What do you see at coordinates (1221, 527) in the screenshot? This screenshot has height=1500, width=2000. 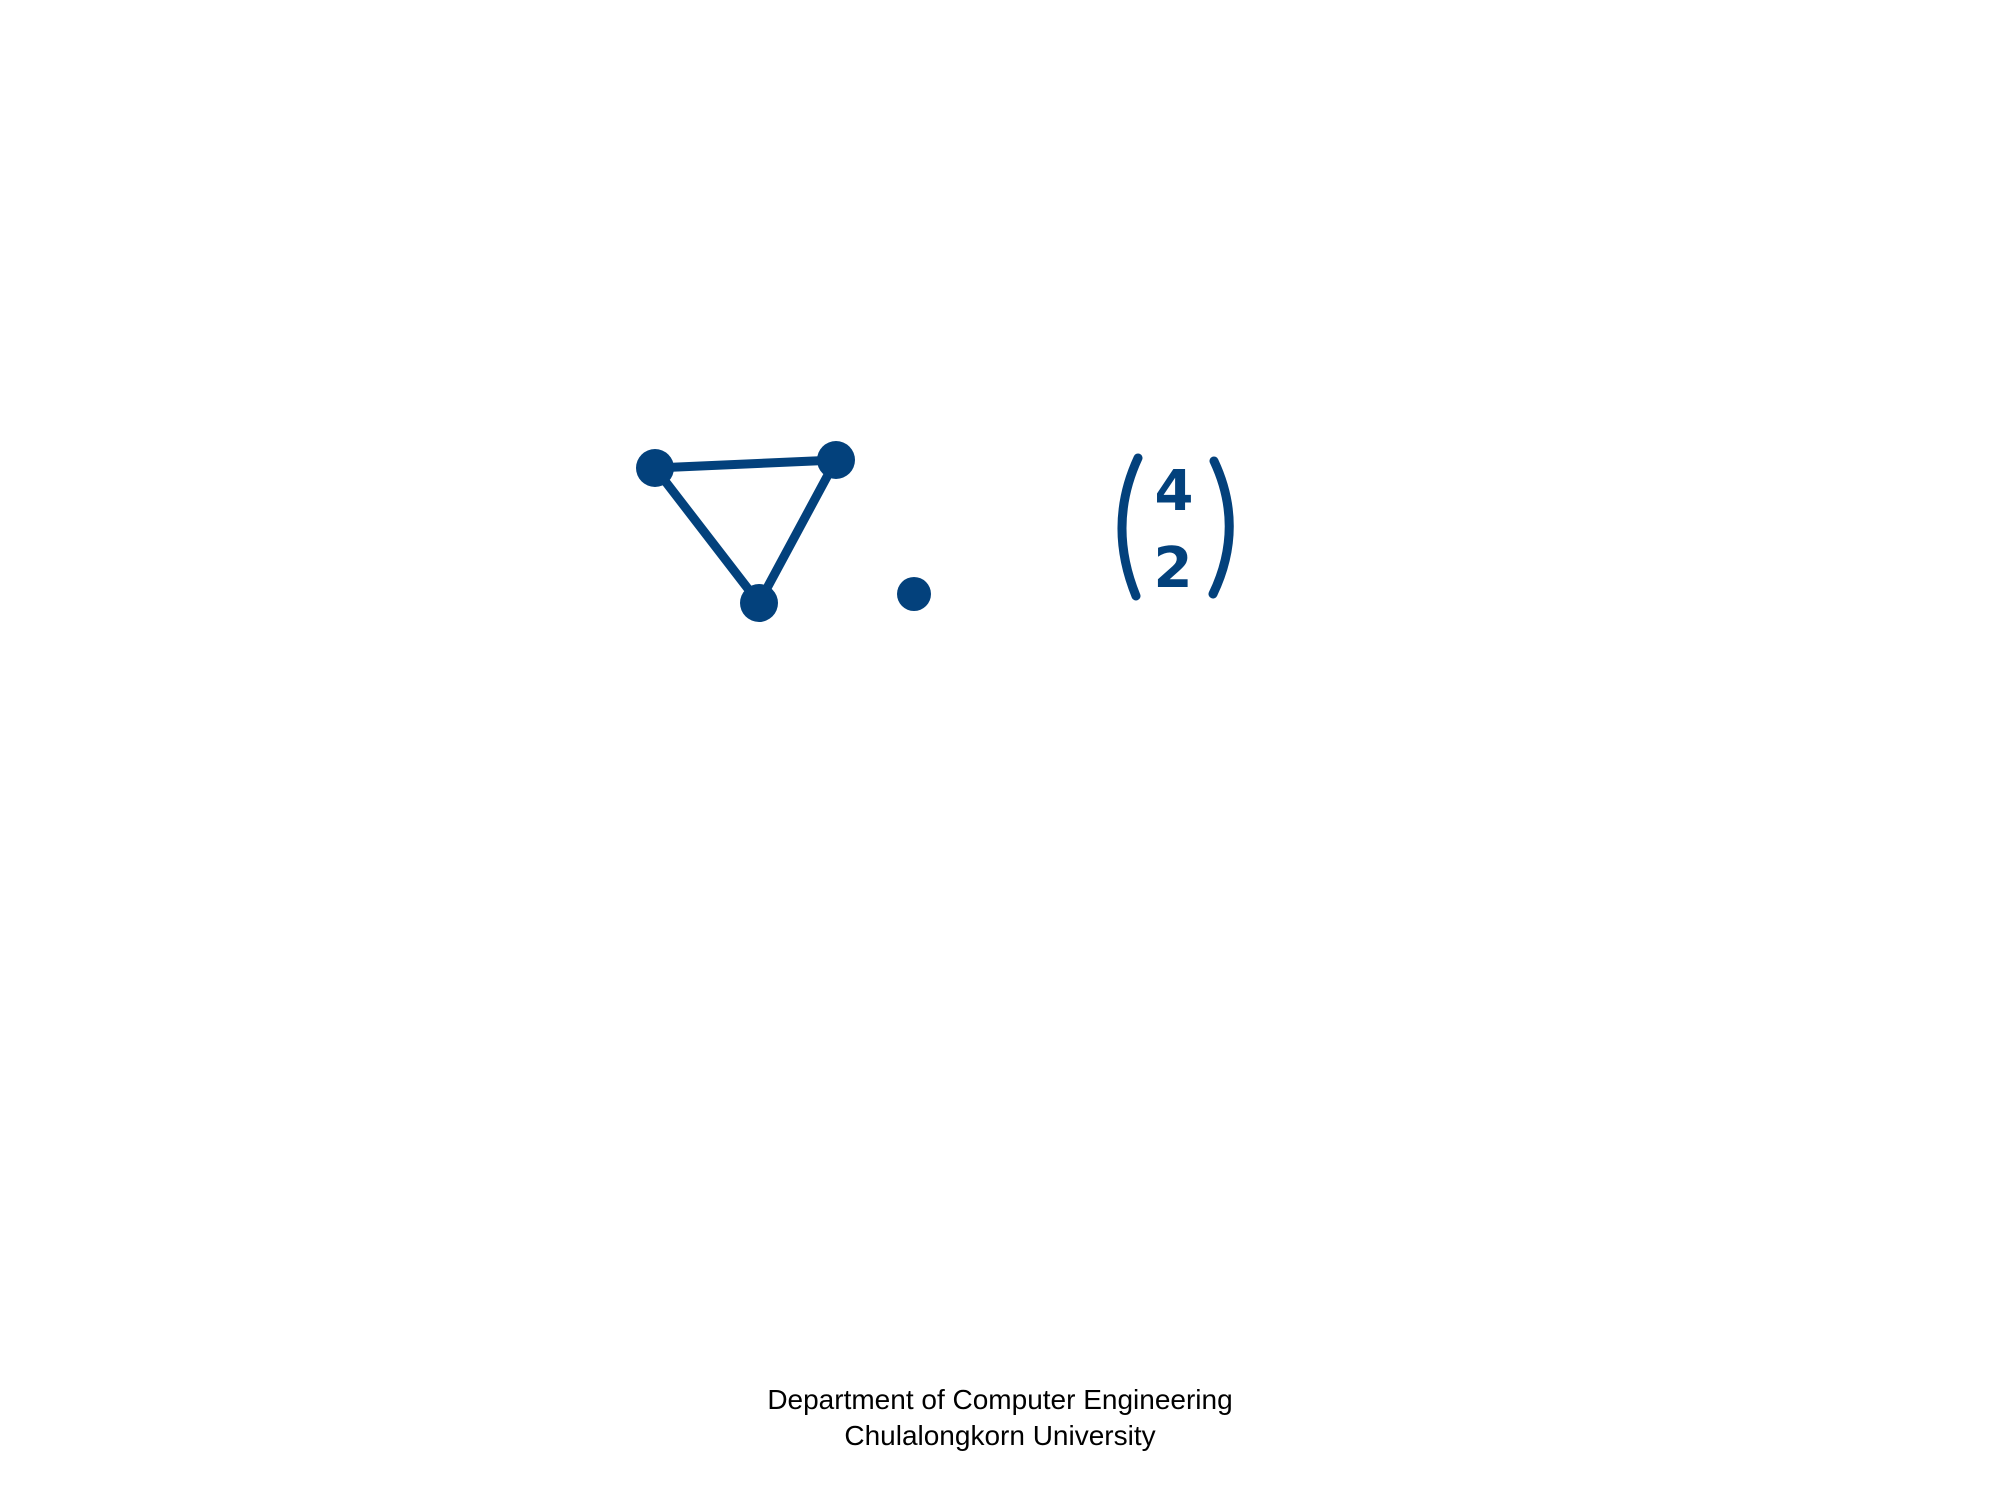 I see `binomial-right-paren` at bounding box center [1221, 527].